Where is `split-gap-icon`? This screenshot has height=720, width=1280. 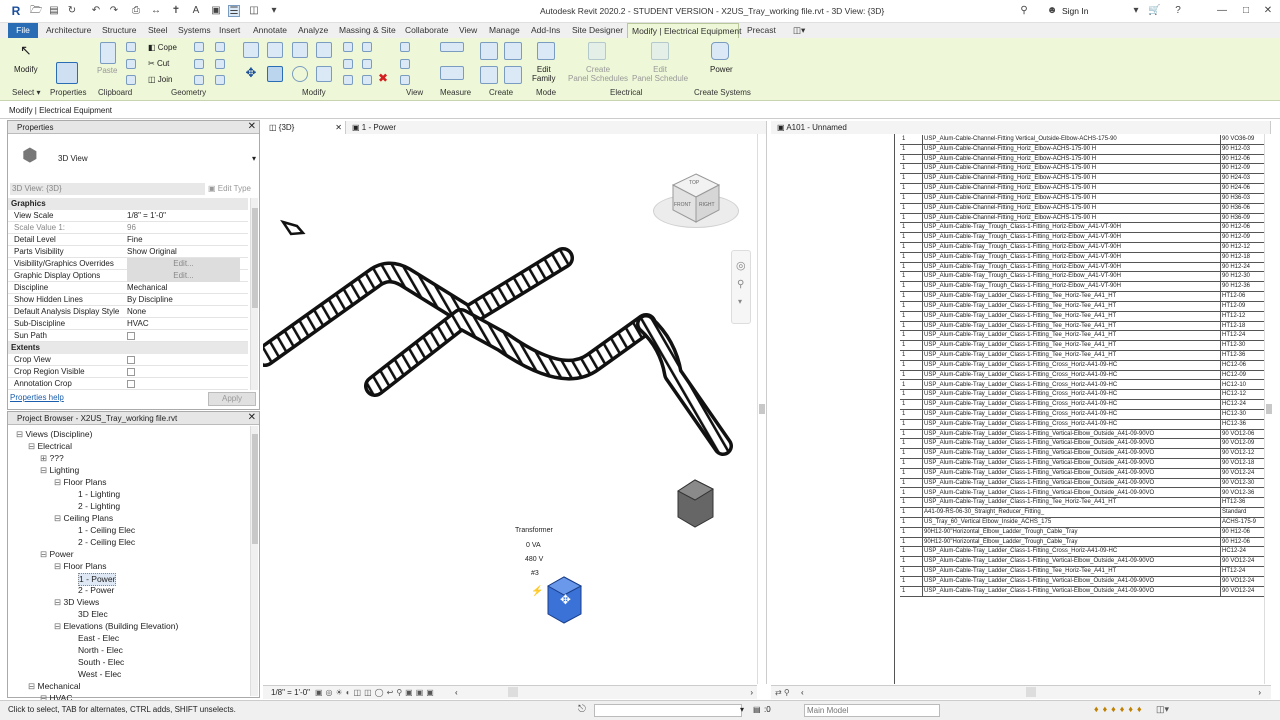 split-gap-icon is located at coordinates (367, 47).